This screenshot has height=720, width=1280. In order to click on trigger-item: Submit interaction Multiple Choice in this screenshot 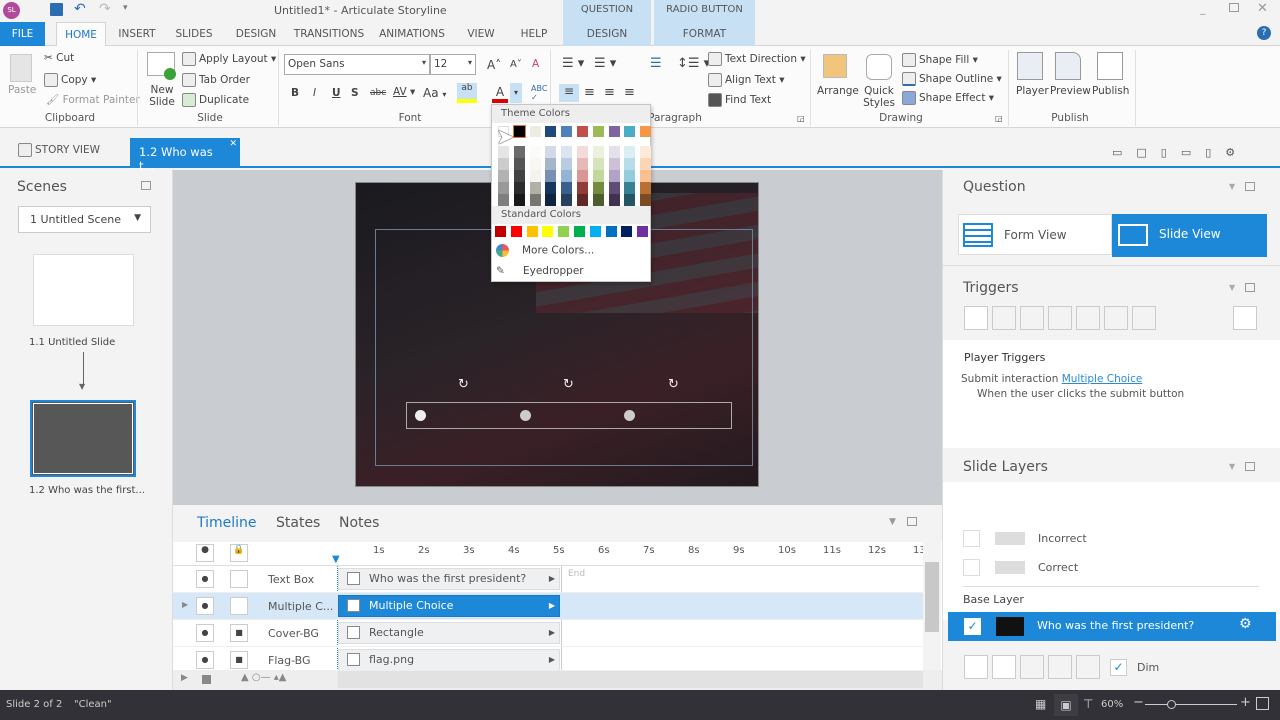, I will do `click(1051, 379)`.